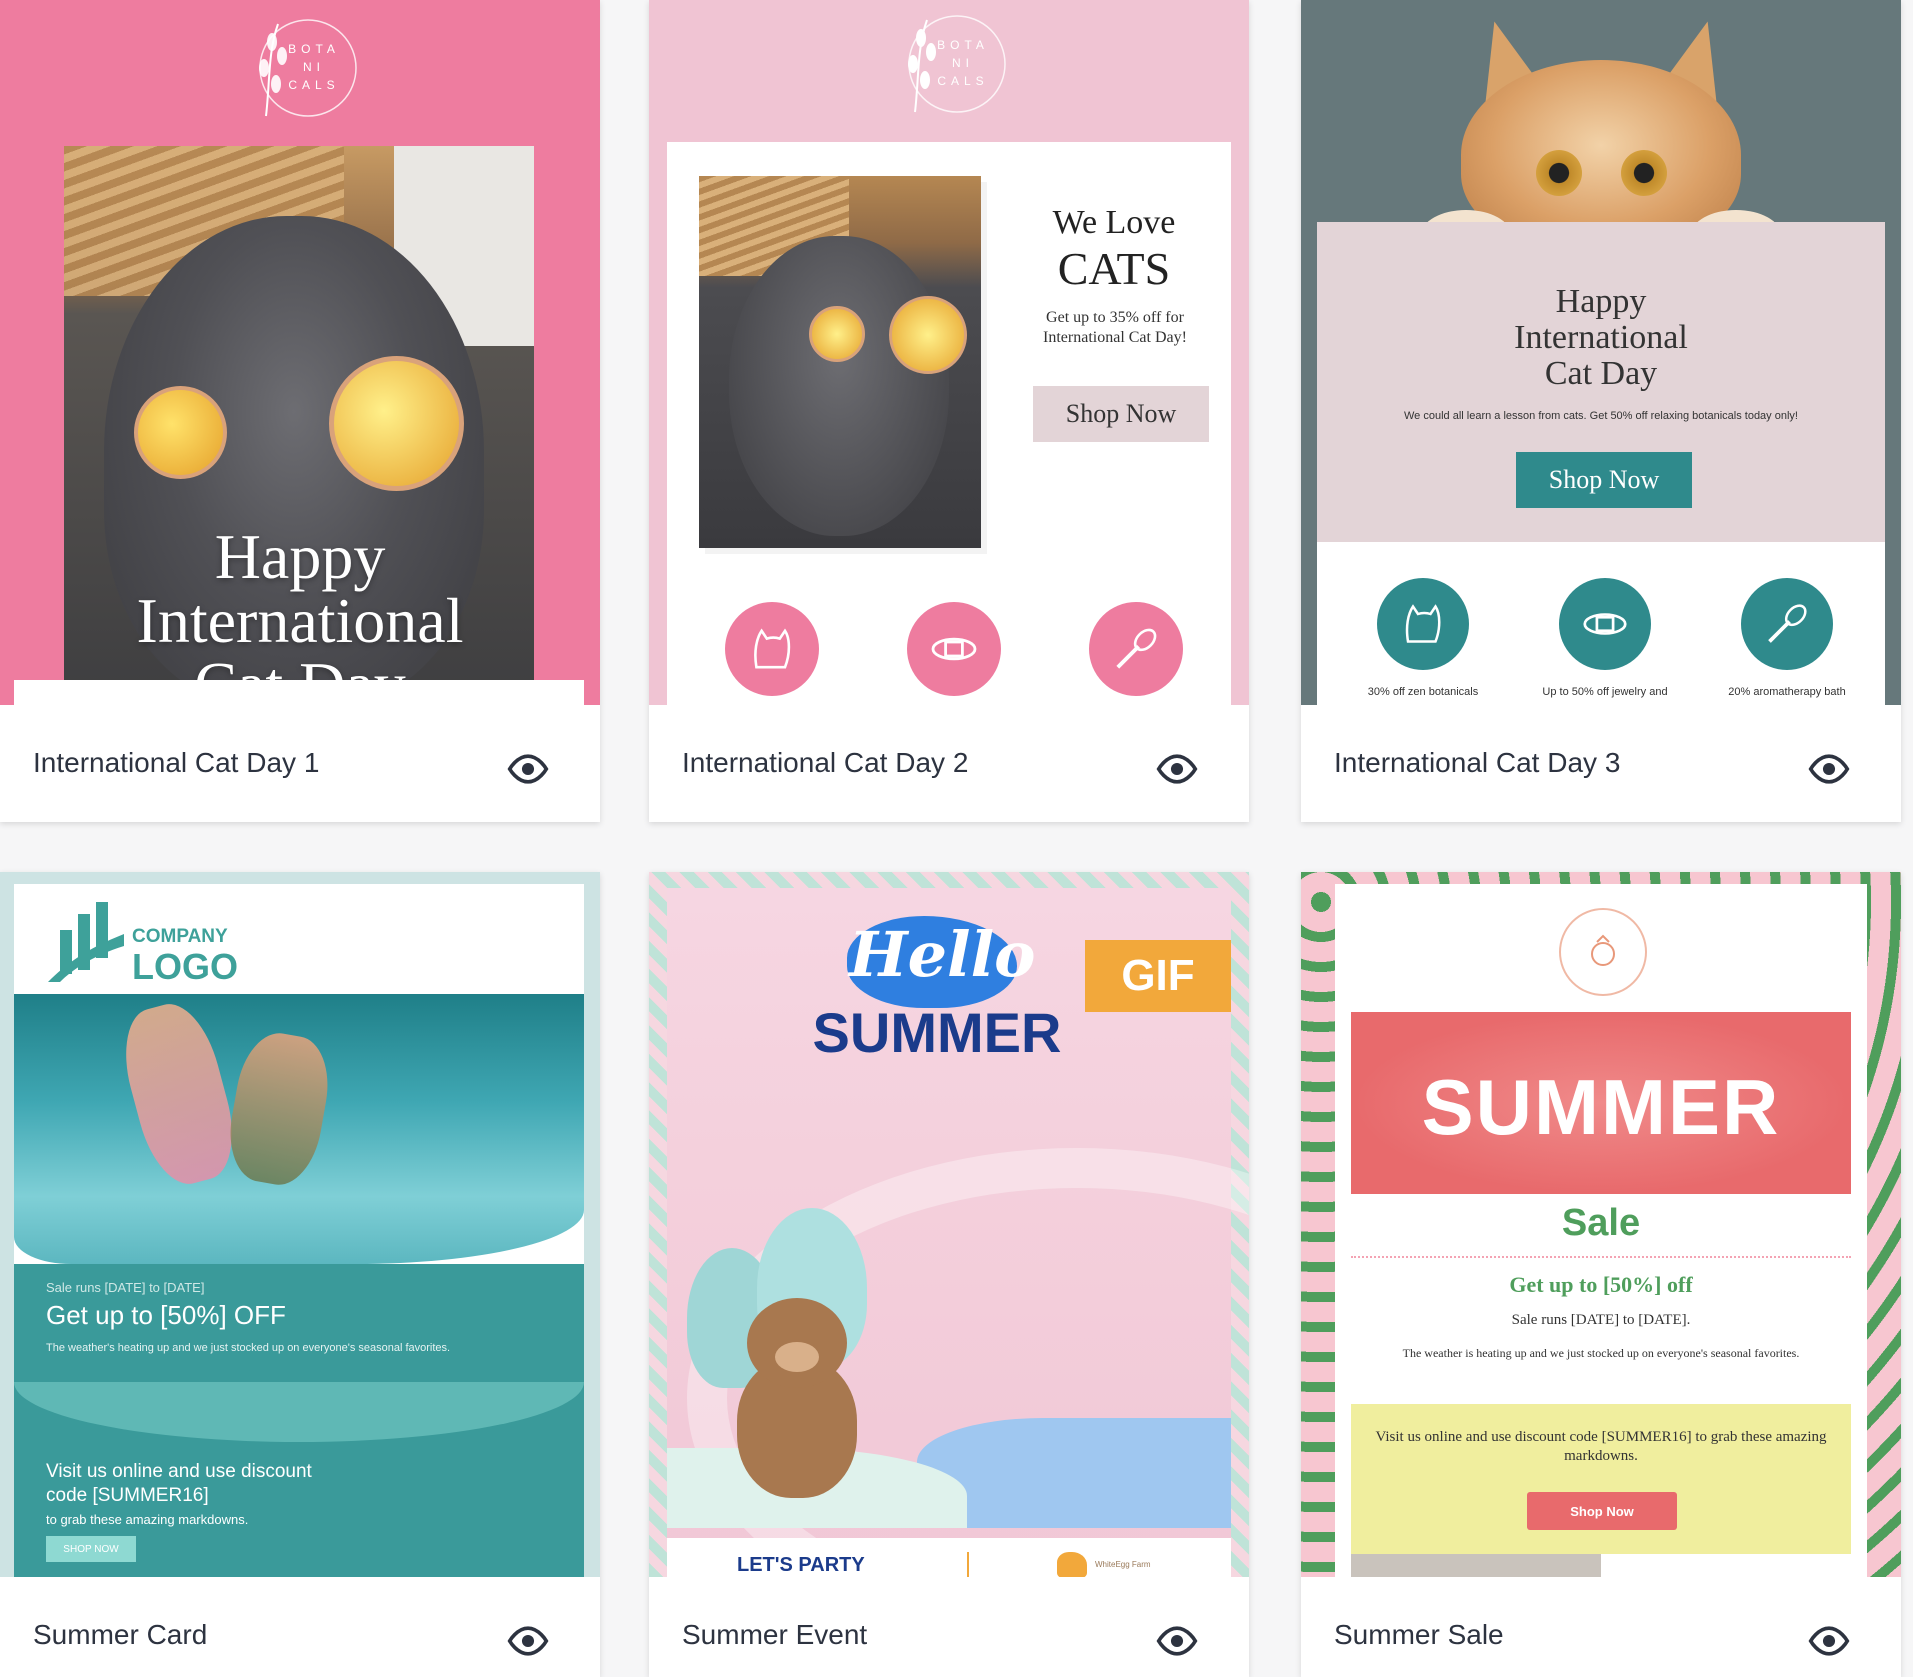 The height and width of the screenshot is (1677, 1913). Describe the element at coordinates (147, 1519) in the screenshot. I see `visit-line: to grab these amazing markdowns.` at that location.